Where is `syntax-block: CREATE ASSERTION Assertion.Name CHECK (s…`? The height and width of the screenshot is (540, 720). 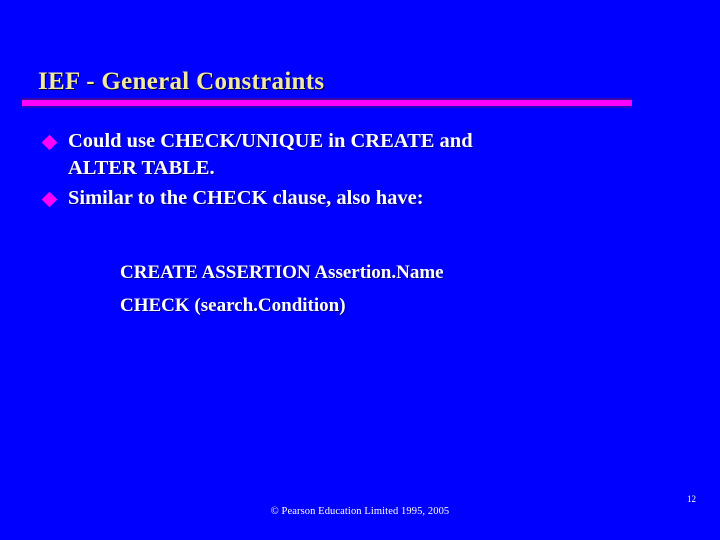 syntax-block: CREATE ASSERTION Assertion.Name CHECK (s… is located at coordinates (380, 289).